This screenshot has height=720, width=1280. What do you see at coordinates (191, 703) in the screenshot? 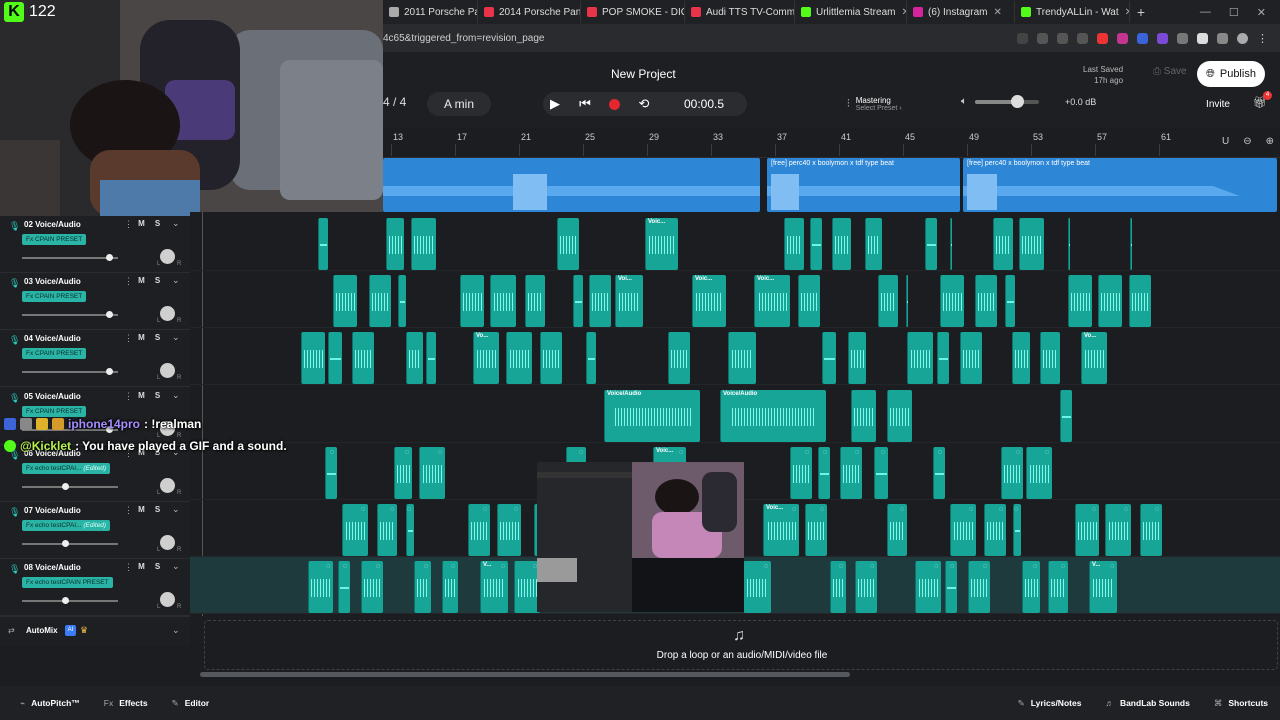
I see `editor-button: ✎ Editor` at bounding box center [191, 703].